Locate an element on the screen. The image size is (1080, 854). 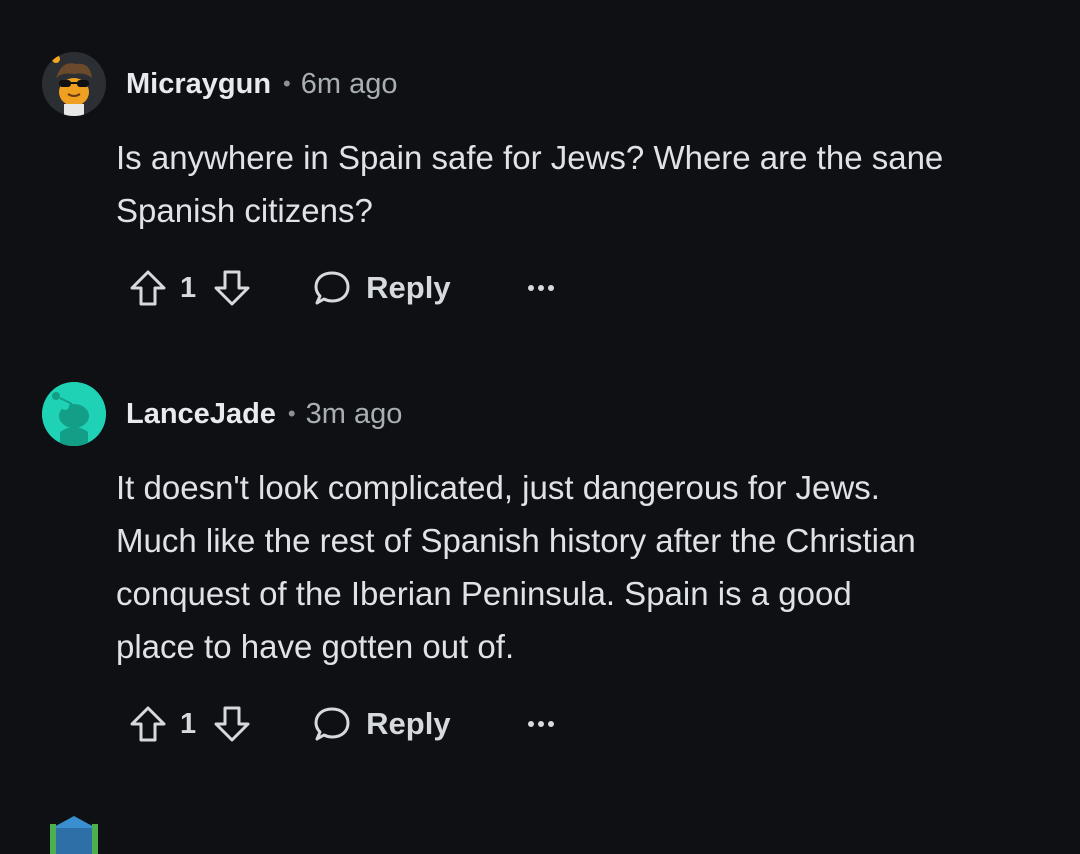
default-snoo-avatar-icon is located at coordinates (74, 414).